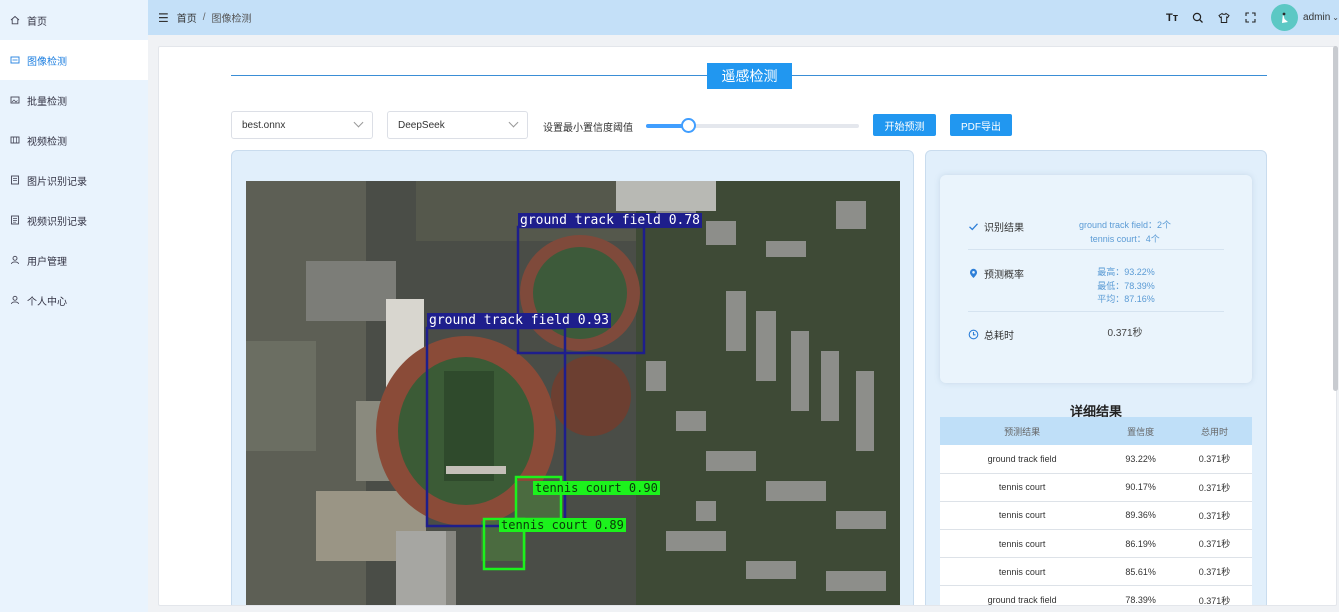 The width and height of the screenshot is (1339, 612). What do you see at coordinates (1316, 17) in the screenshot?
I see `username-label: admin` at bounding box center [1316, 17].